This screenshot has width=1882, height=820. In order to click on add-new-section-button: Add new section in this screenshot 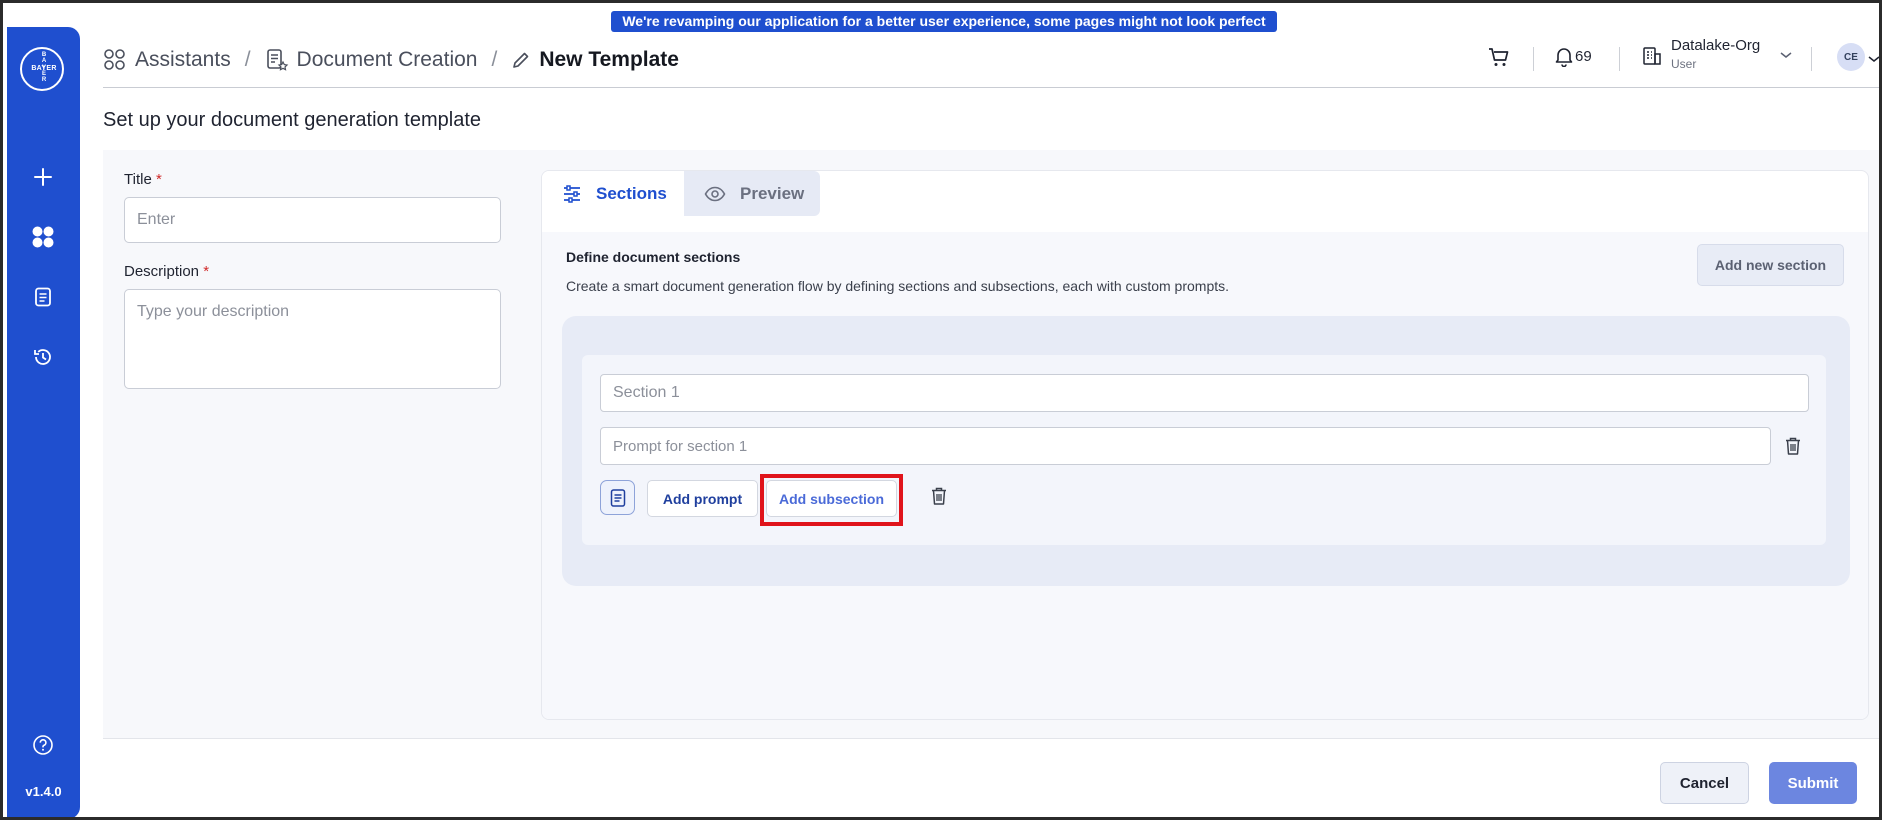, I will do `click(1770, 265)`.